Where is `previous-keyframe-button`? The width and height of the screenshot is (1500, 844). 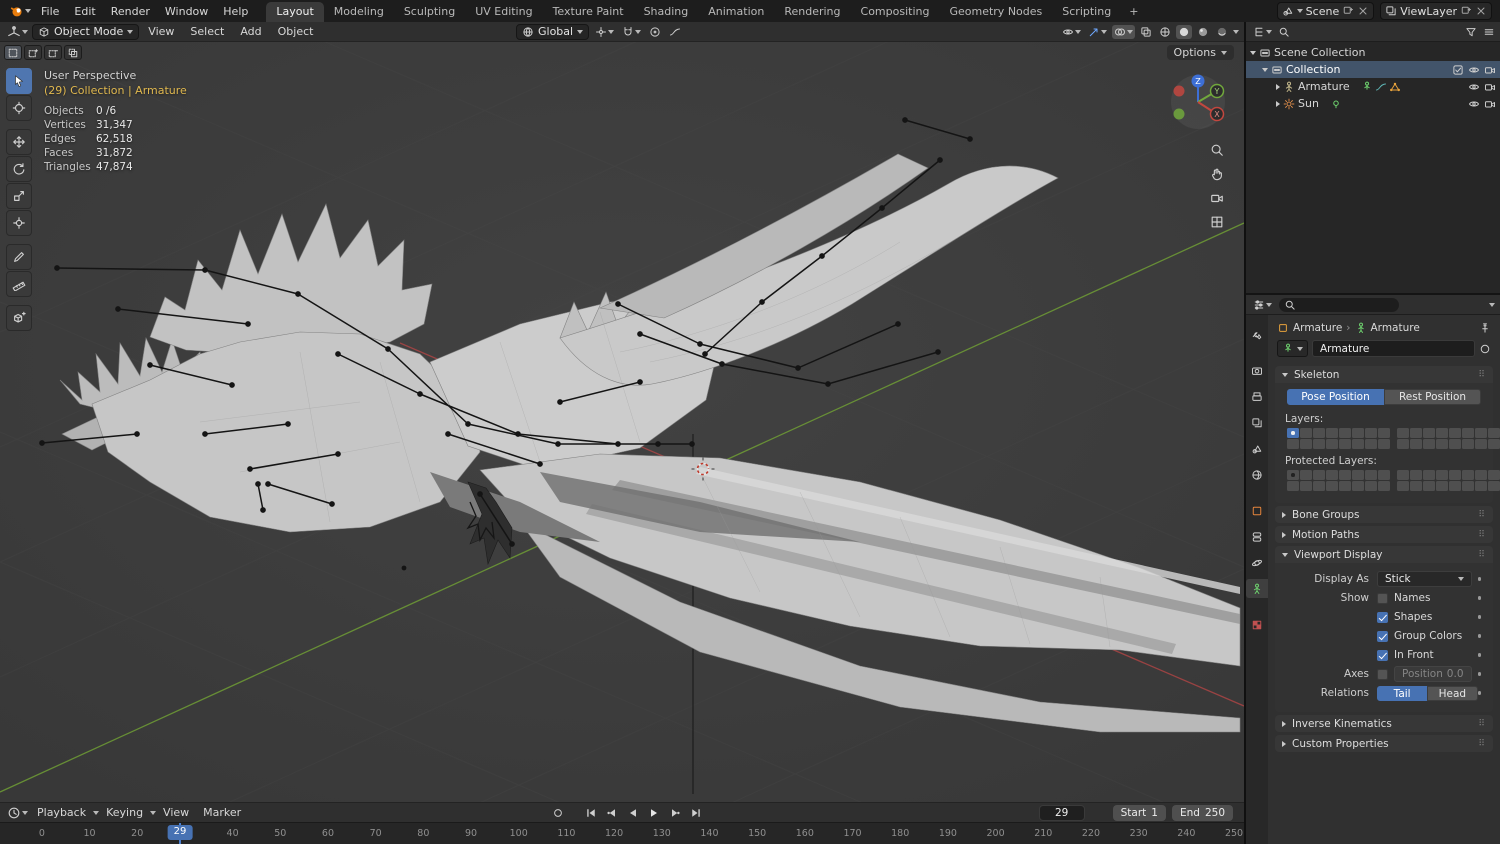
previous-keyframe-button is located at coordinates (611, 812).